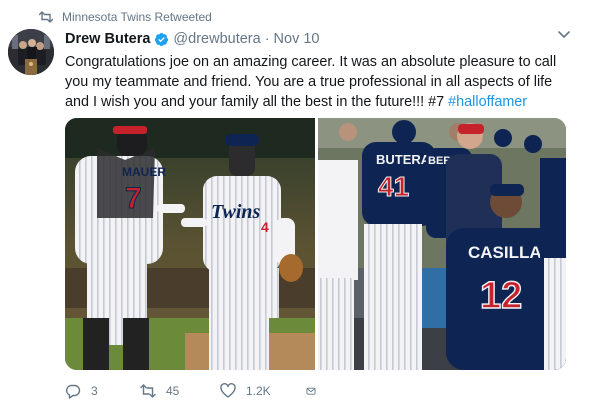  What do you see at coordinates (393, 186) in the screenshot?
I see `player1-number: 41` at bounding box center [393, 186].